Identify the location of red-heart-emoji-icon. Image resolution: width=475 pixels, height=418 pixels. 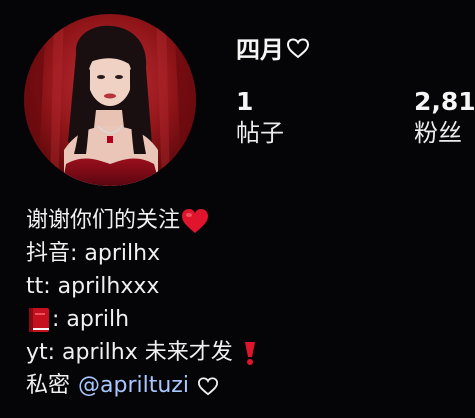
(195, 220).